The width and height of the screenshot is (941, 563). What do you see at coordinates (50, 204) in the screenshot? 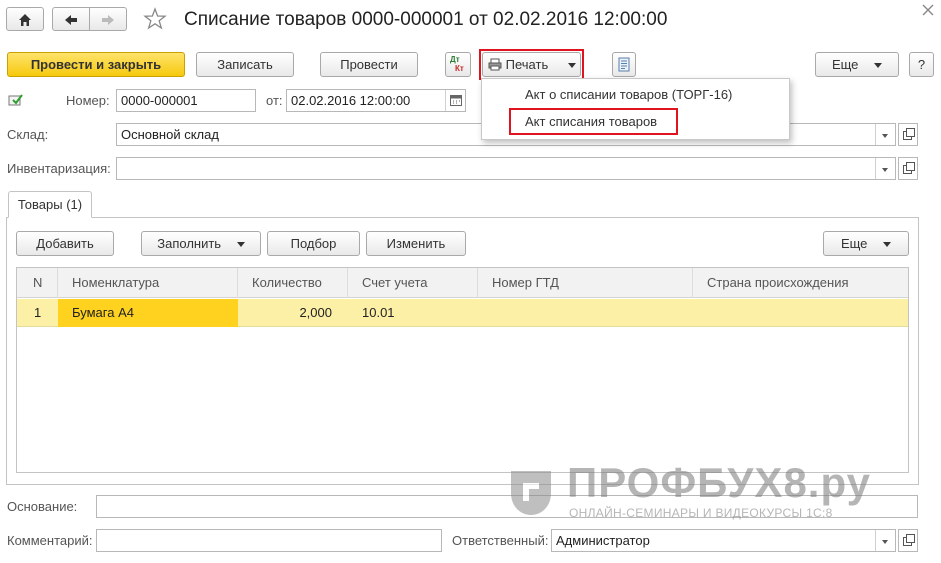
I see `tab-goods: Товары (1)` at bounding box center [50, 204].